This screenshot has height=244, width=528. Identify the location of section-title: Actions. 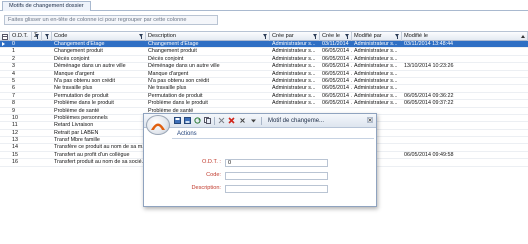
(187, 134).